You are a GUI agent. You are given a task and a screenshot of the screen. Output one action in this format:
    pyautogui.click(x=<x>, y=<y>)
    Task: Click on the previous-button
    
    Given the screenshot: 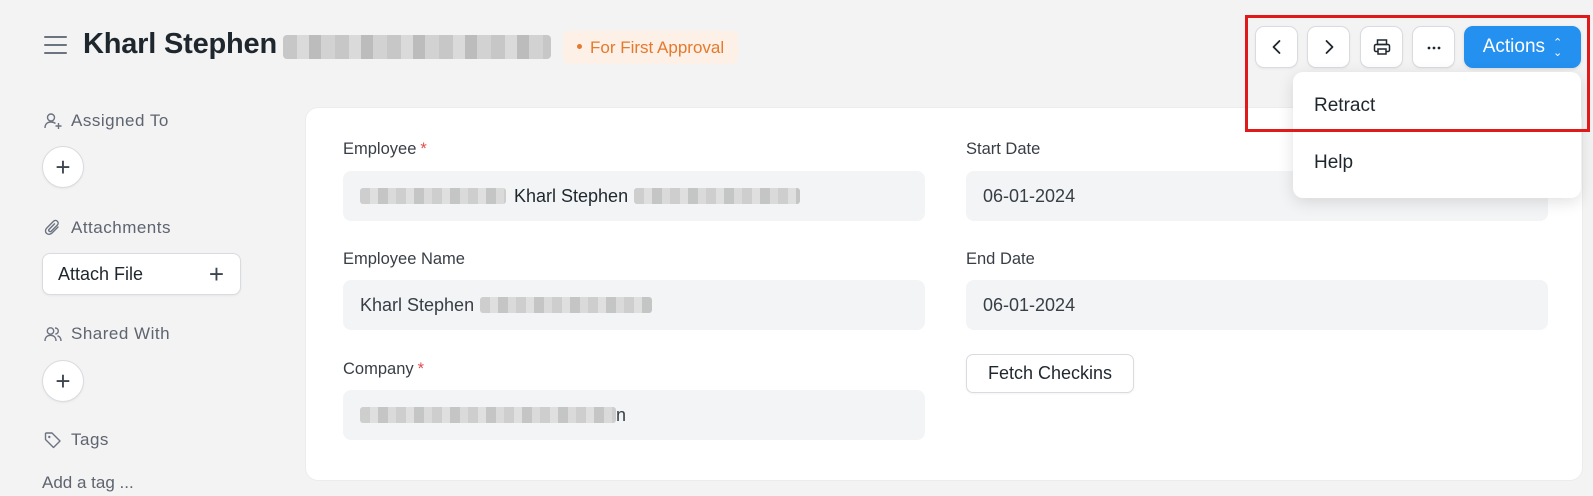 What is the action you would take?
    pyautogui.click(x=1276, y=47)
    